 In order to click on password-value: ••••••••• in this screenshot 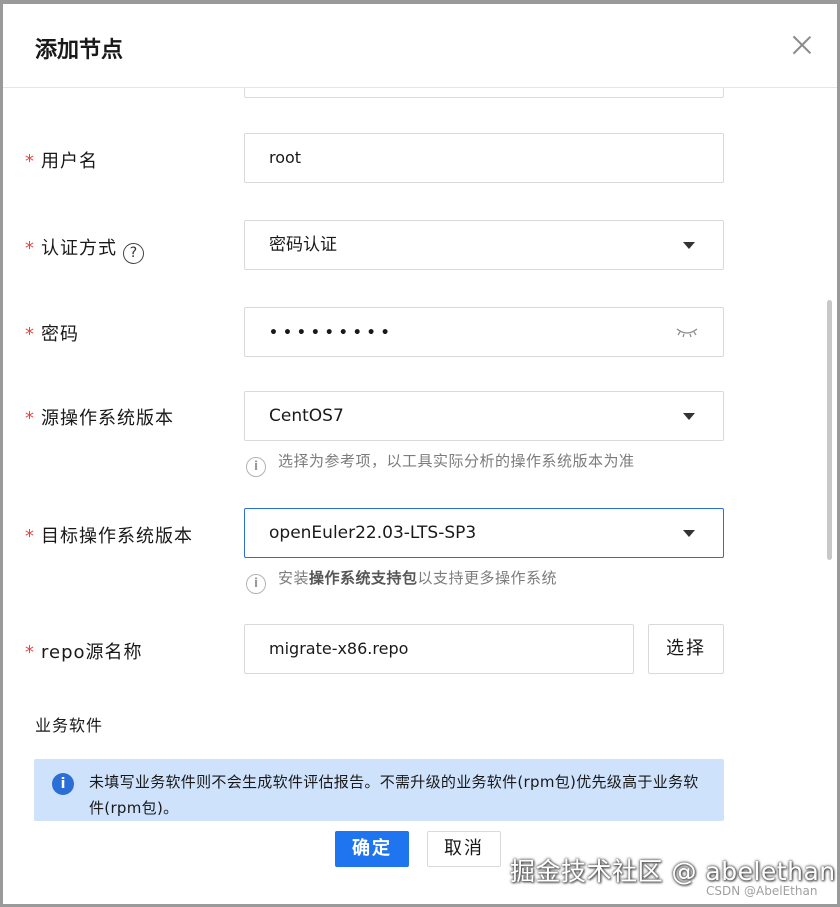, I will do `click(332, 333)`.